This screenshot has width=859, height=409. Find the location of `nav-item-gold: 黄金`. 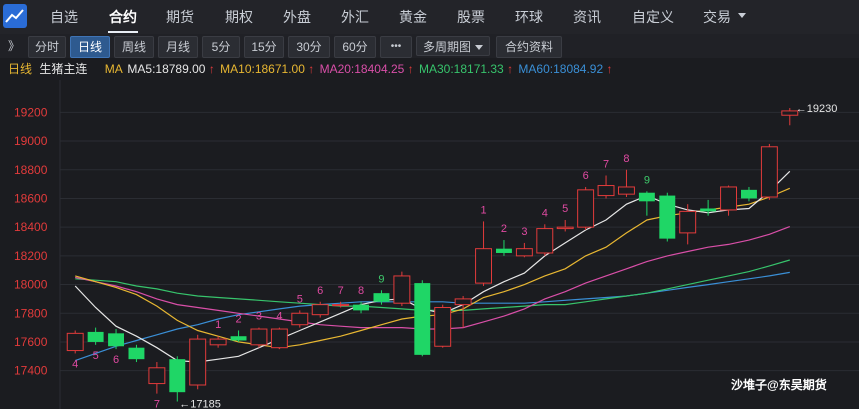

nav-item-gold: 黄金 is located at coordinates (413, 17).